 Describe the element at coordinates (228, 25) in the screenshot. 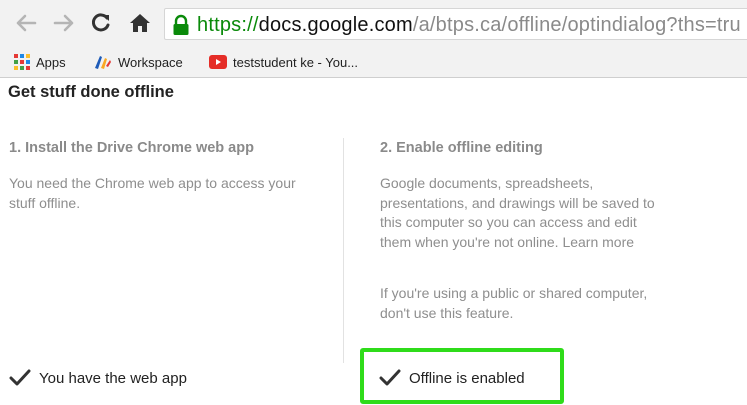

I see `url-scheme: https://` at that location.